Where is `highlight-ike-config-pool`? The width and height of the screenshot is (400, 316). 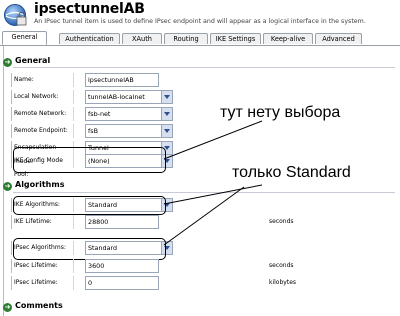 highlight-ike-config-pool is located at coordinates (89, 160).